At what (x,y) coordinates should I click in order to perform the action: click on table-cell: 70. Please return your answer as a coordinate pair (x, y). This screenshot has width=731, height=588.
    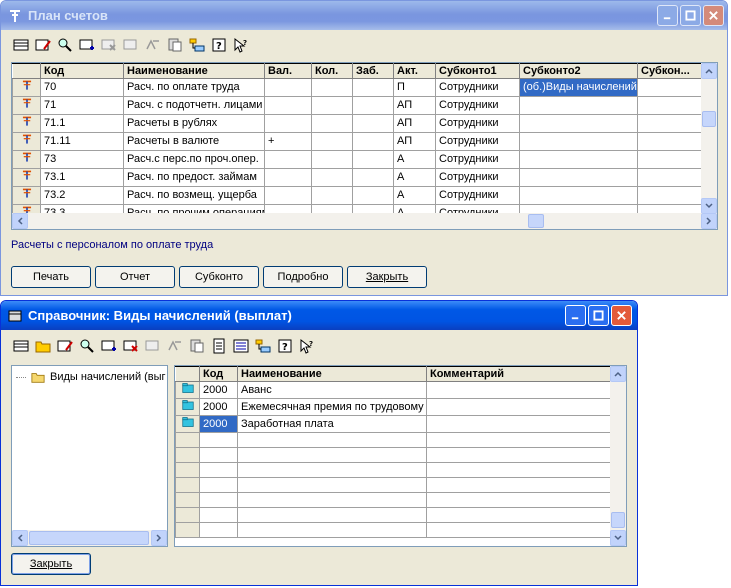
    Looking at the image, I should click on (82, 87).